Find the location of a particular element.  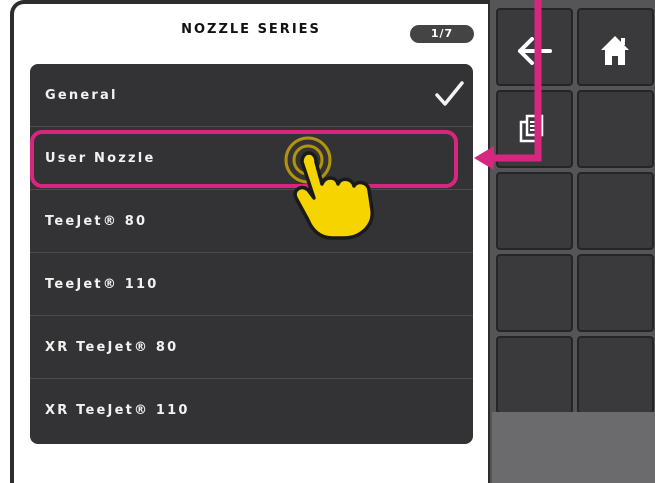

list-item-teejet-80: TeeJet® 80 is located at coordinates (251, 221).